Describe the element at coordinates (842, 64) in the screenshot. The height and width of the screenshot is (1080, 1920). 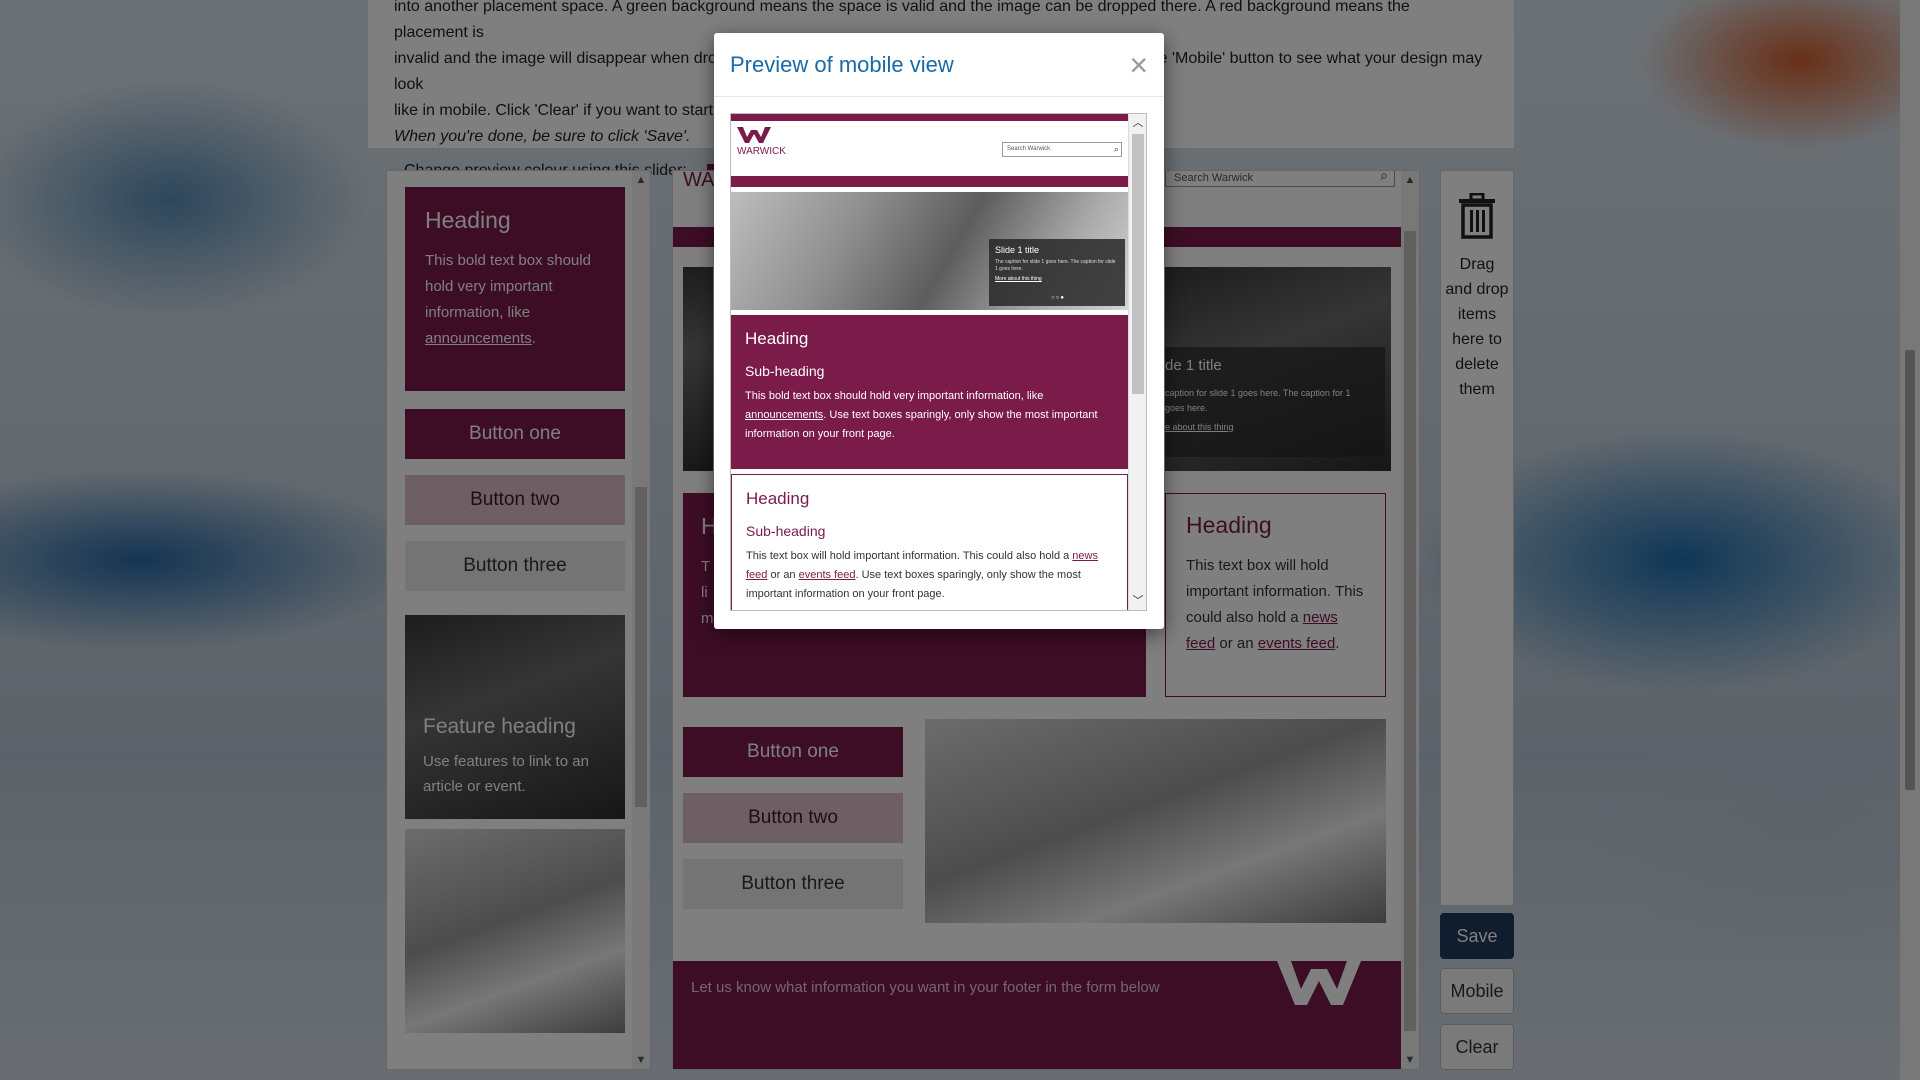
I see `modal-title: Preview of mobile view` at that location.